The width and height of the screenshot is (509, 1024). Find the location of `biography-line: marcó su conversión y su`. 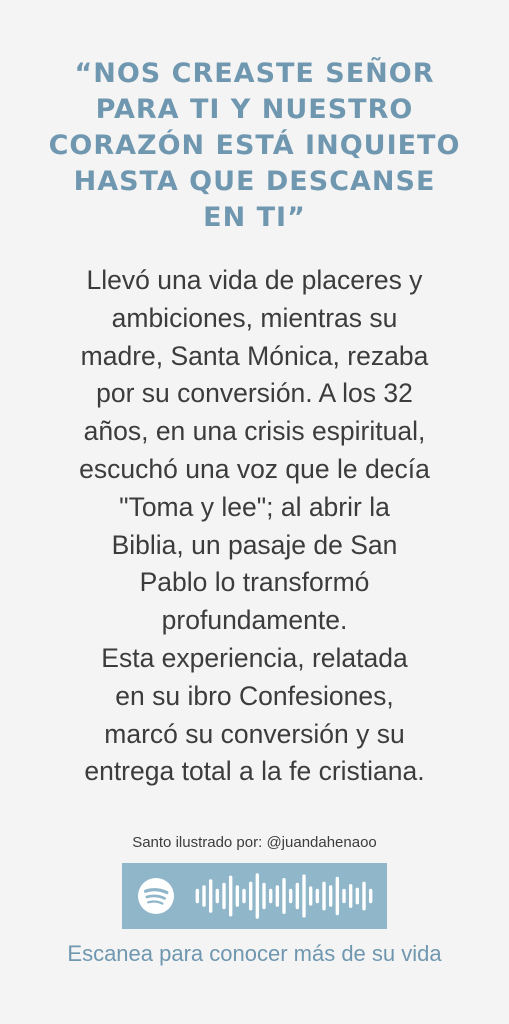

biography-line: marcó su conversión y su is located at coordinates (254, 733).